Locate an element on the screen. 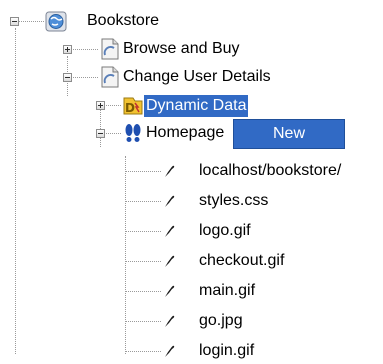 This screenshot has height=364, width=383. context-menu: New is located at coordinates (289, 134).